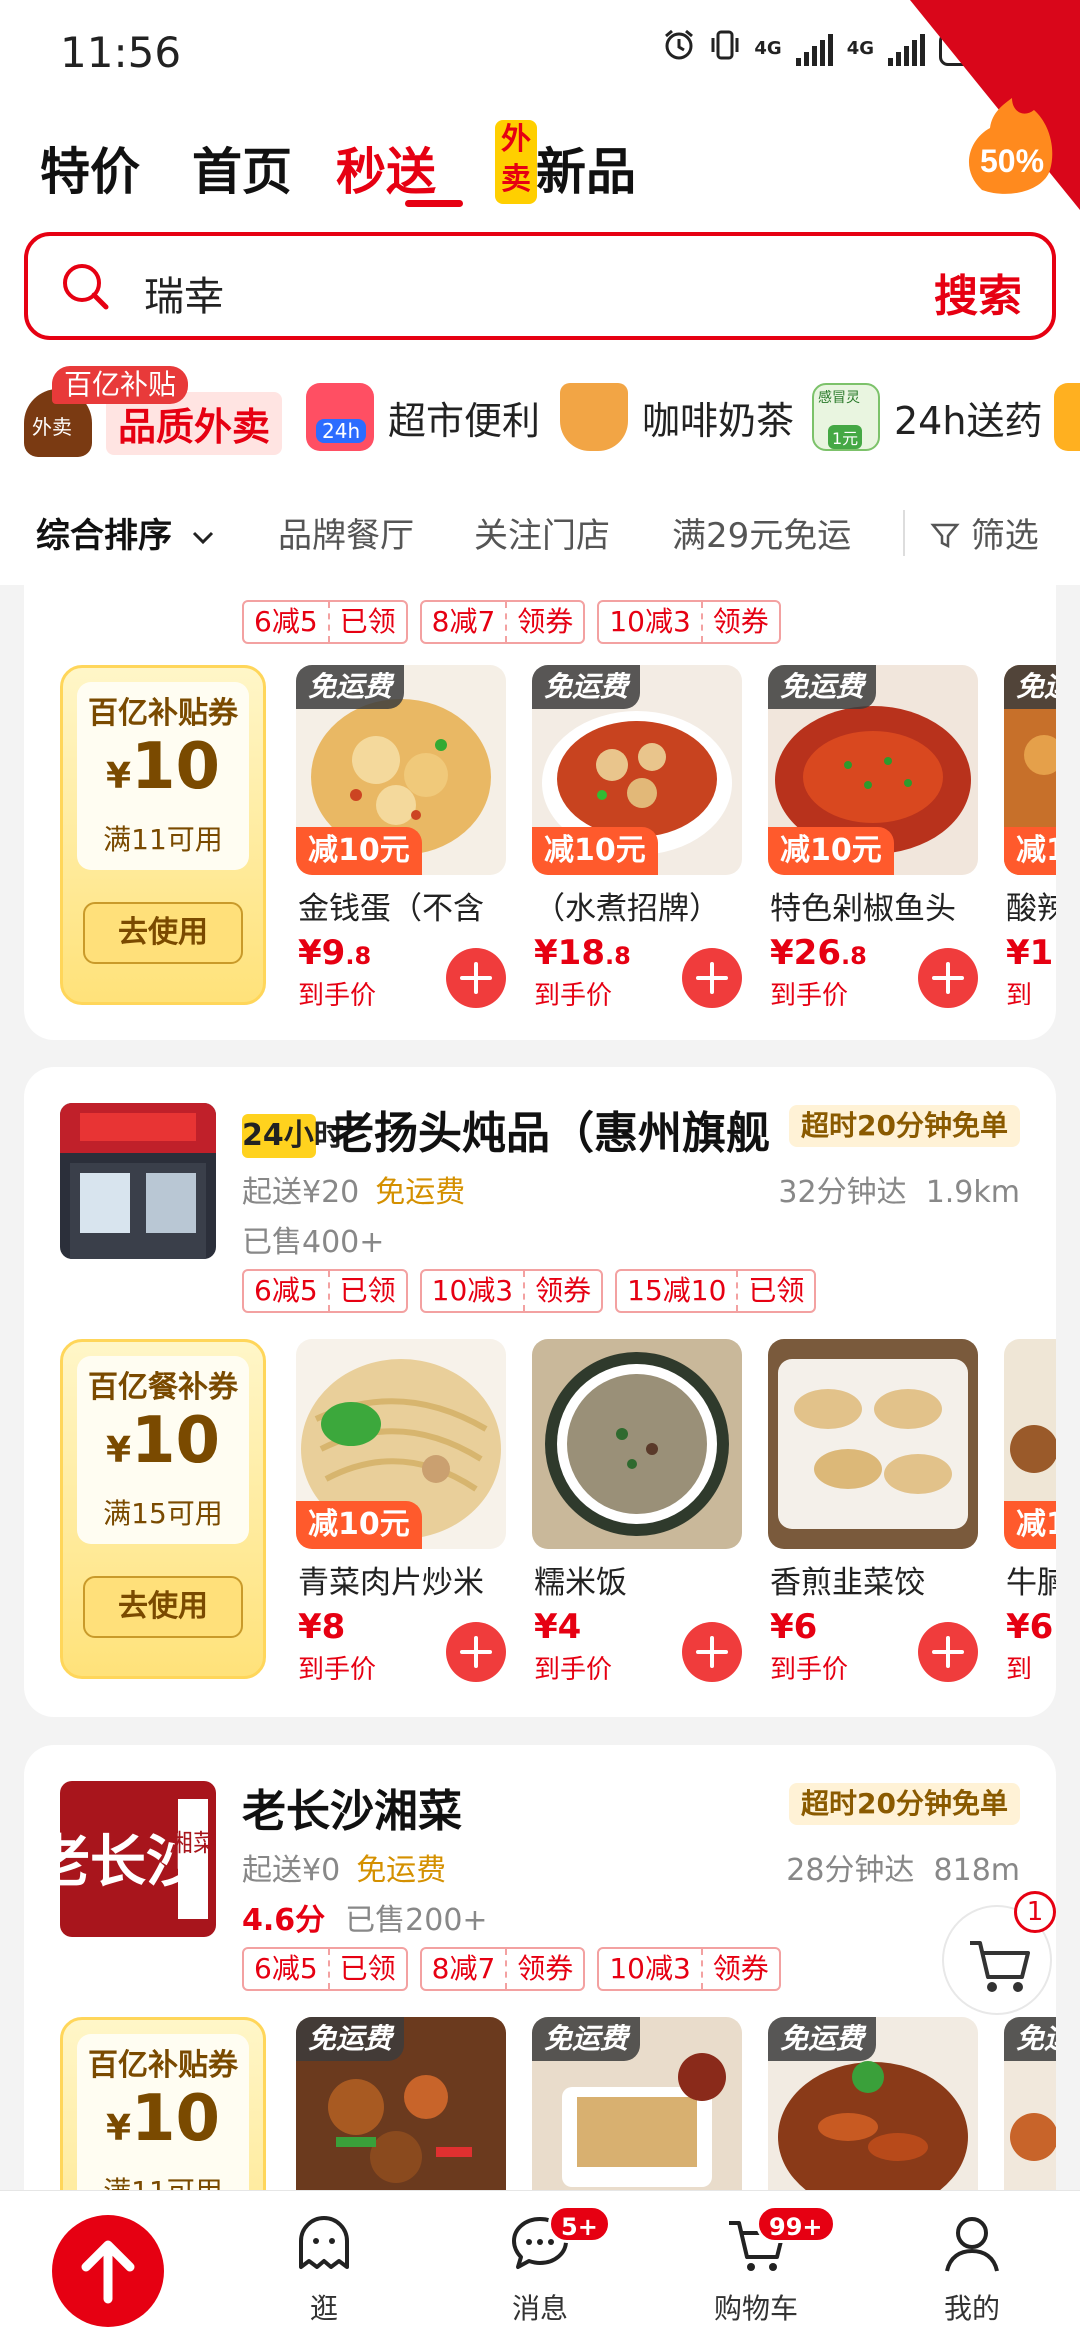  What do you see at coordinates (899, 1192) in the screenshot?
I see `store-eta: 32分钟达 1.9km` at bounding box center [899, 1192].